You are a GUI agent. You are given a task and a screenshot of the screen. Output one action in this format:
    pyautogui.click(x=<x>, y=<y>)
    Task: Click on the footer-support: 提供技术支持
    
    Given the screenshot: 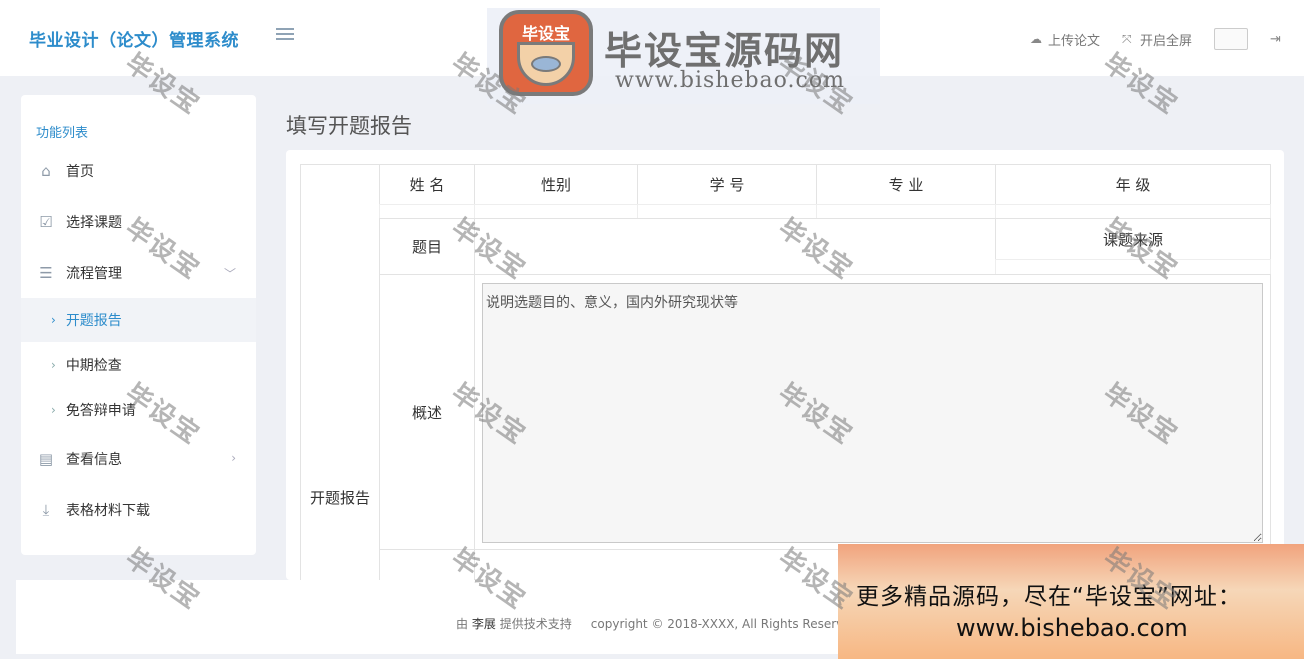 What is the action you would take?
    pyautogui.click(x=535, y=624)
    